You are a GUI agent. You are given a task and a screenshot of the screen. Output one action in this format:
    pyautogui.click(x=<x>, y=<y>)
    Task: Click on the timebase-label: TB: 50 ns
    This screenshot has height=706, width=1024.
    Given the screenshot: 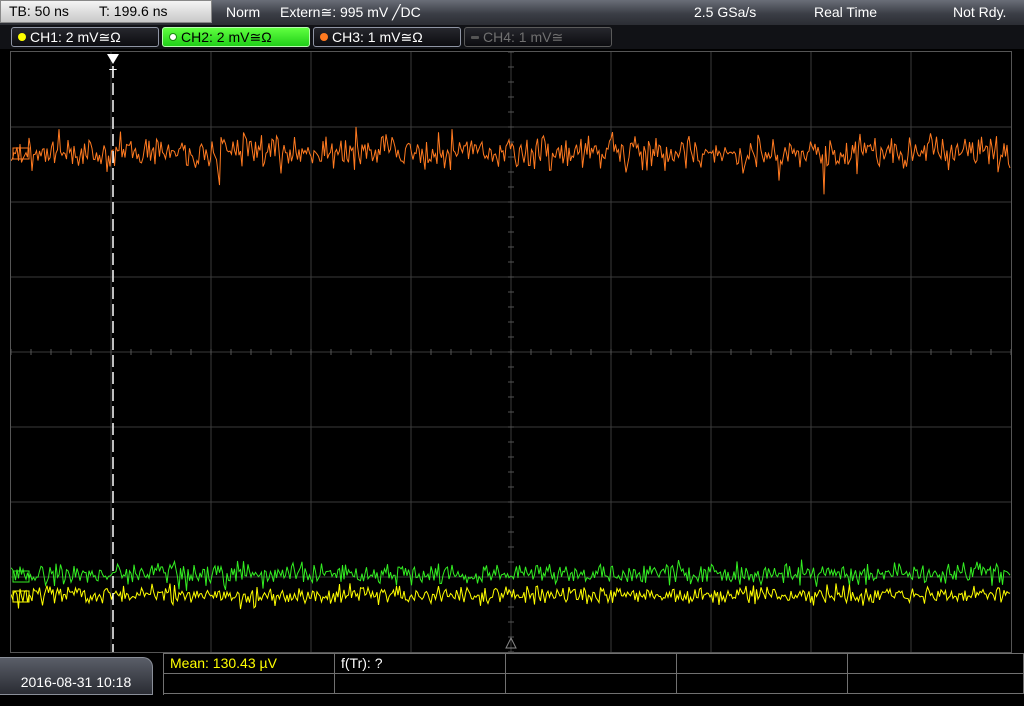 What is the action you would take?
    pyautogui.click(x=39, y=11)
    